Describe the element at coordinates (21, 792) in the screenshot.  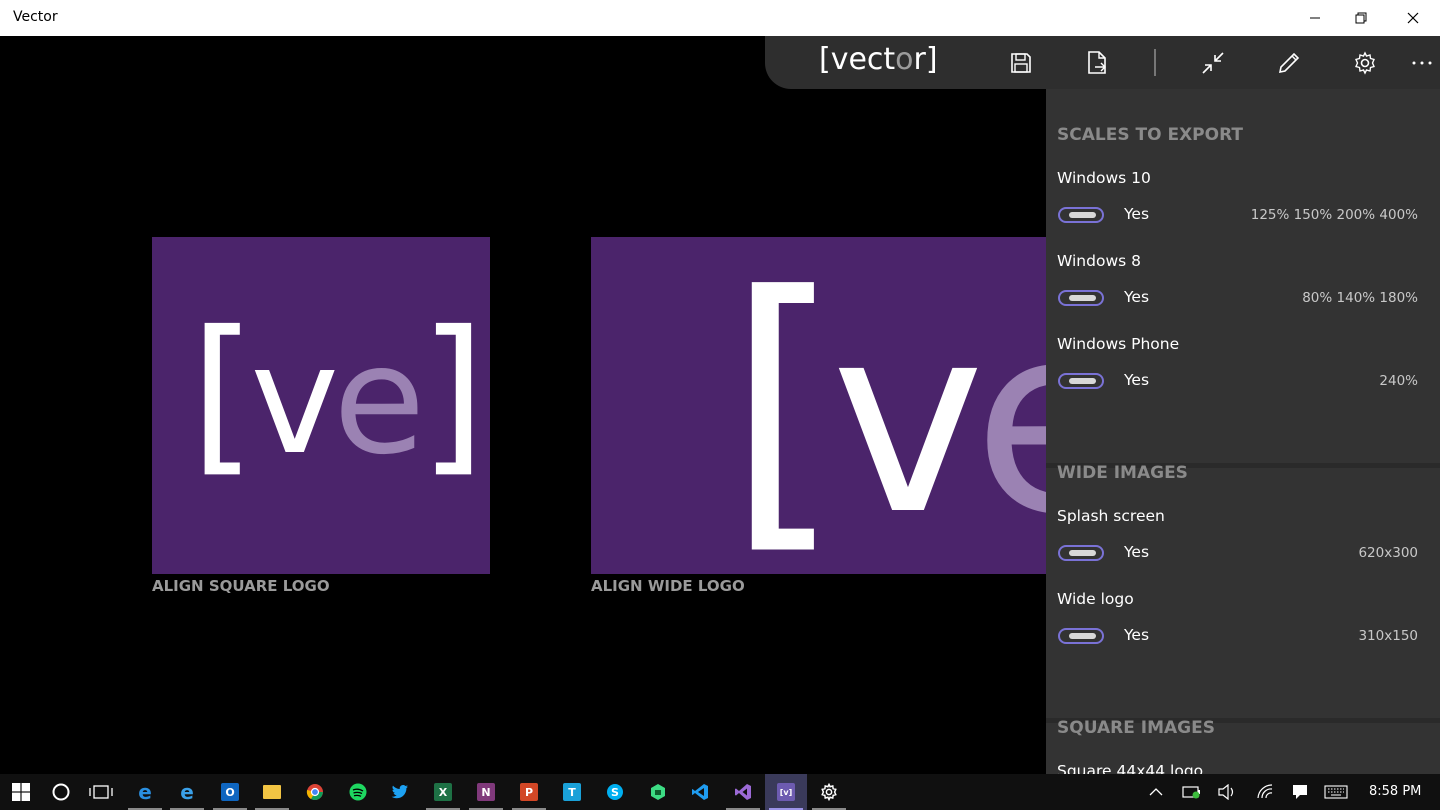
I see `start-button` at that location.